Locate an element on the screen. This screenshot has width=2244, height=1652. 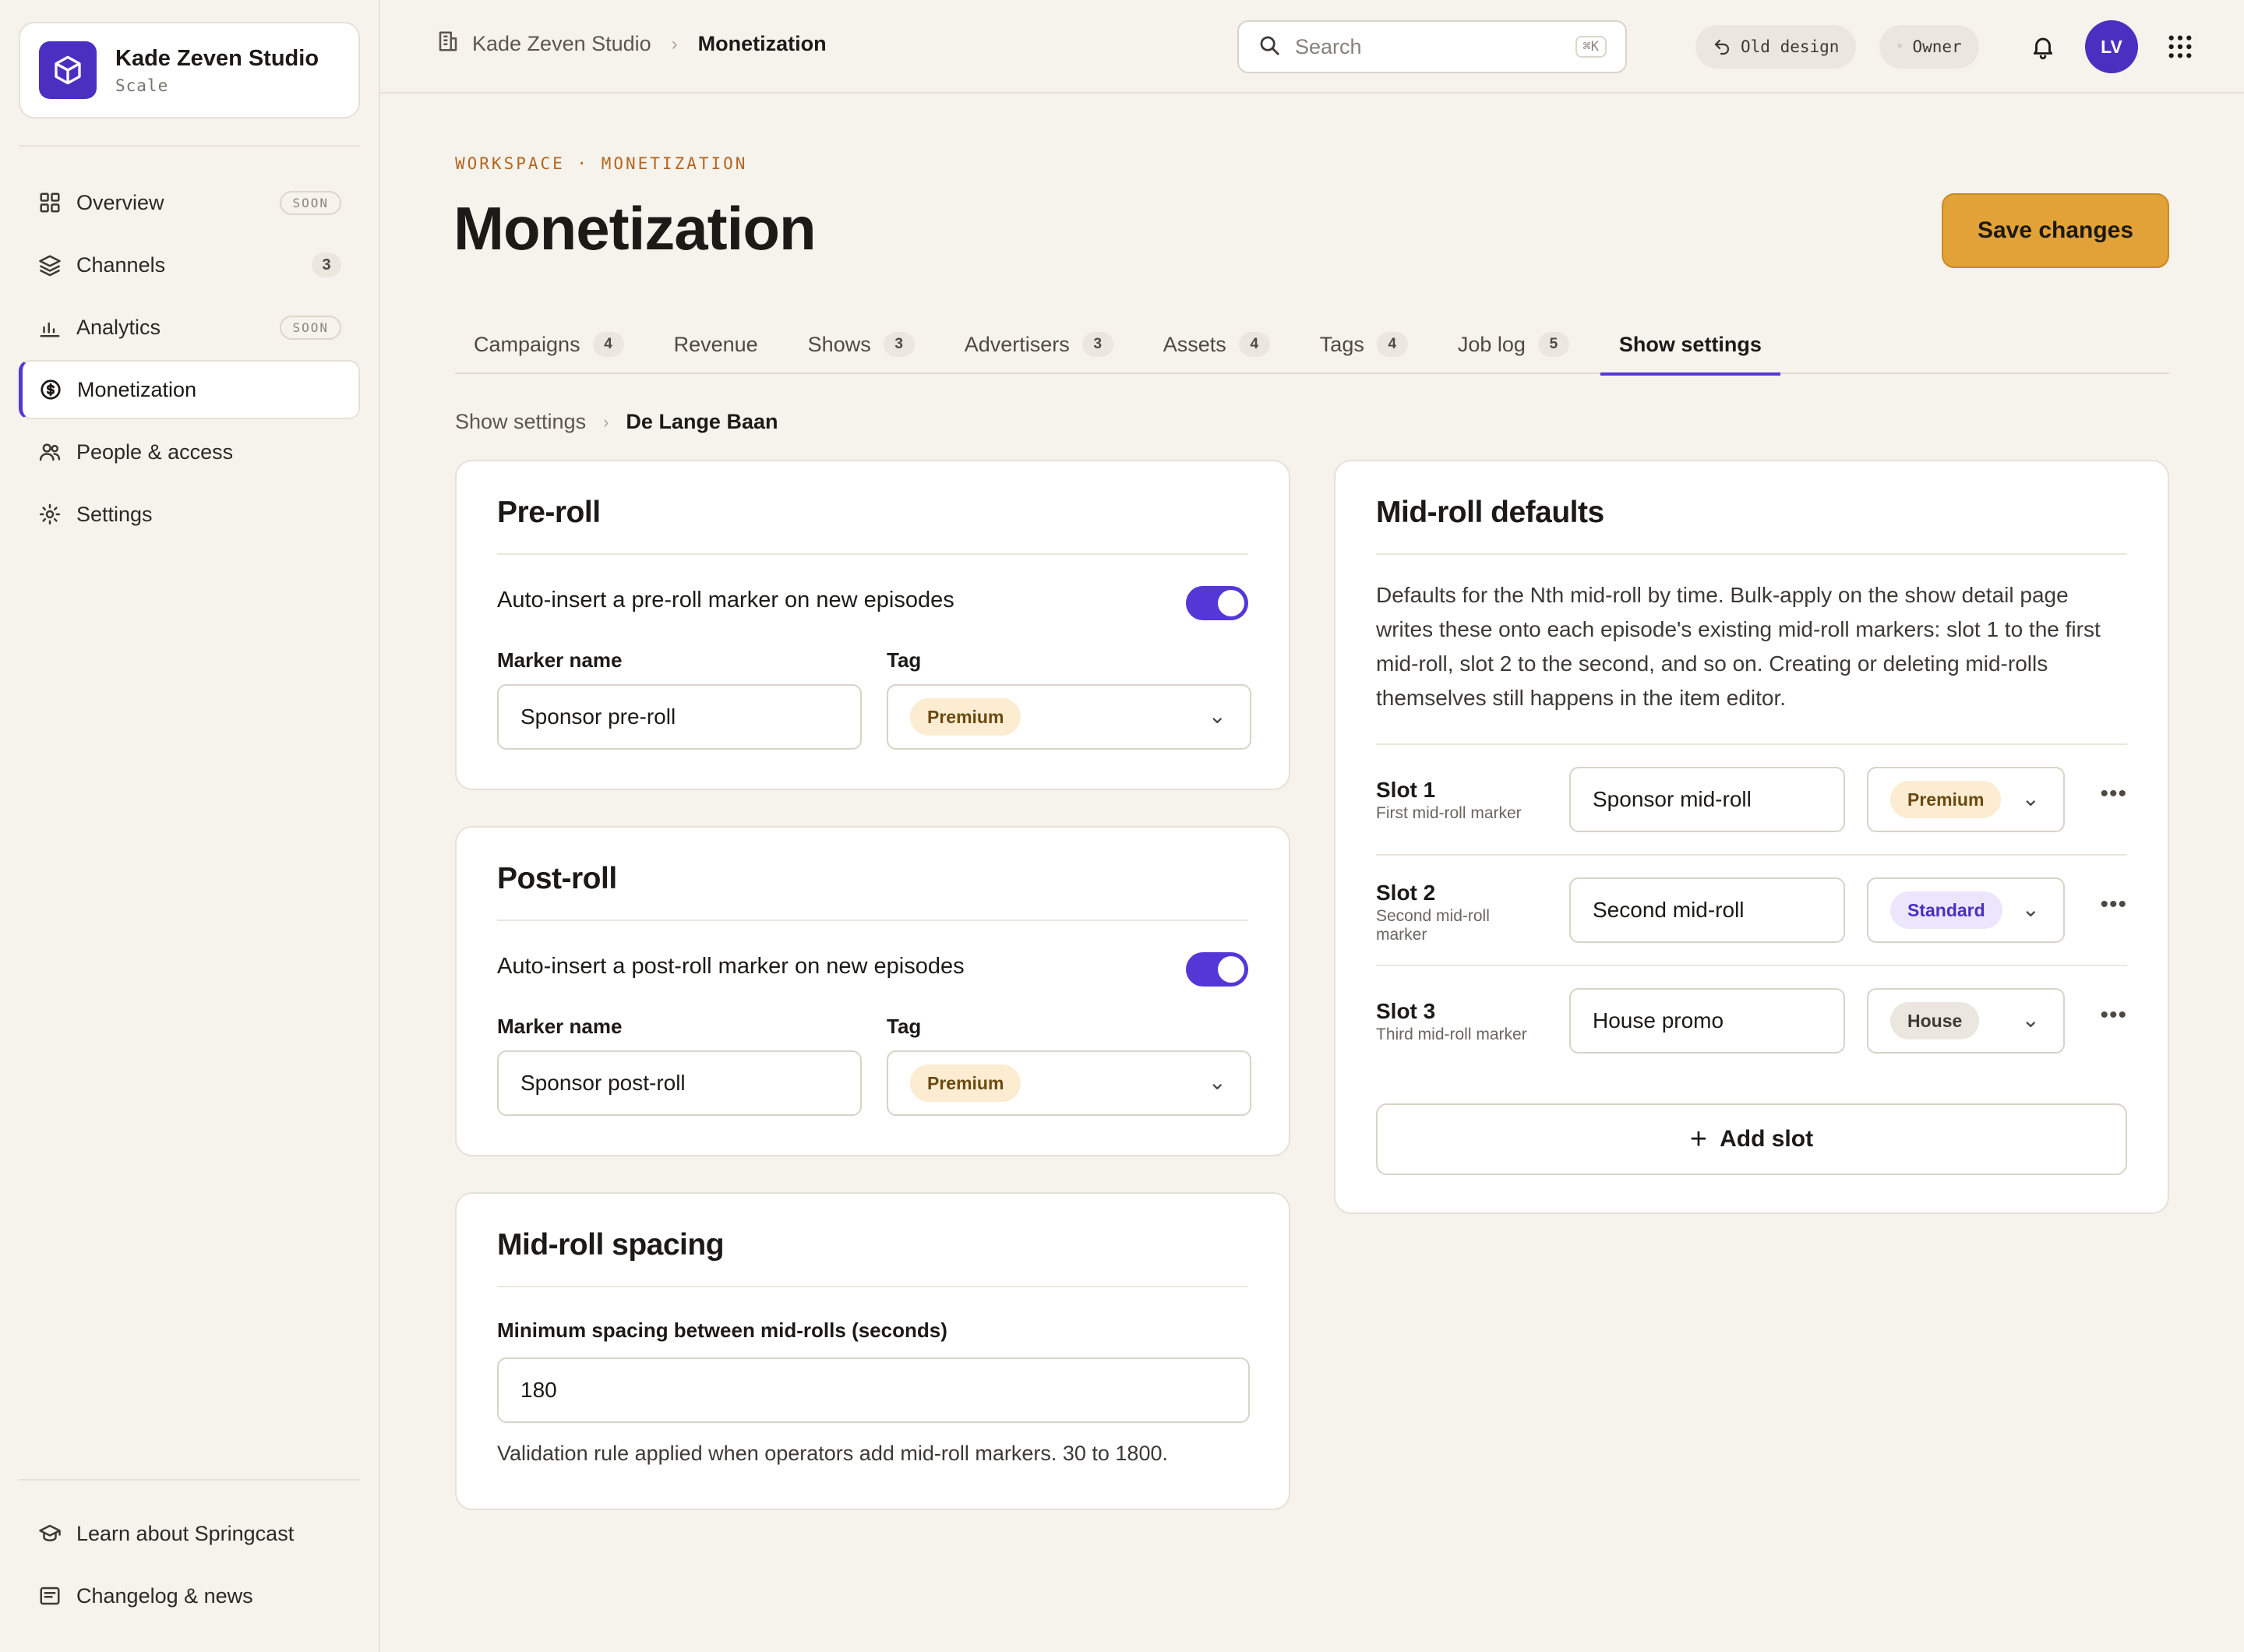
slot-title: Slot 1 is located at coordinates (1406, 790).